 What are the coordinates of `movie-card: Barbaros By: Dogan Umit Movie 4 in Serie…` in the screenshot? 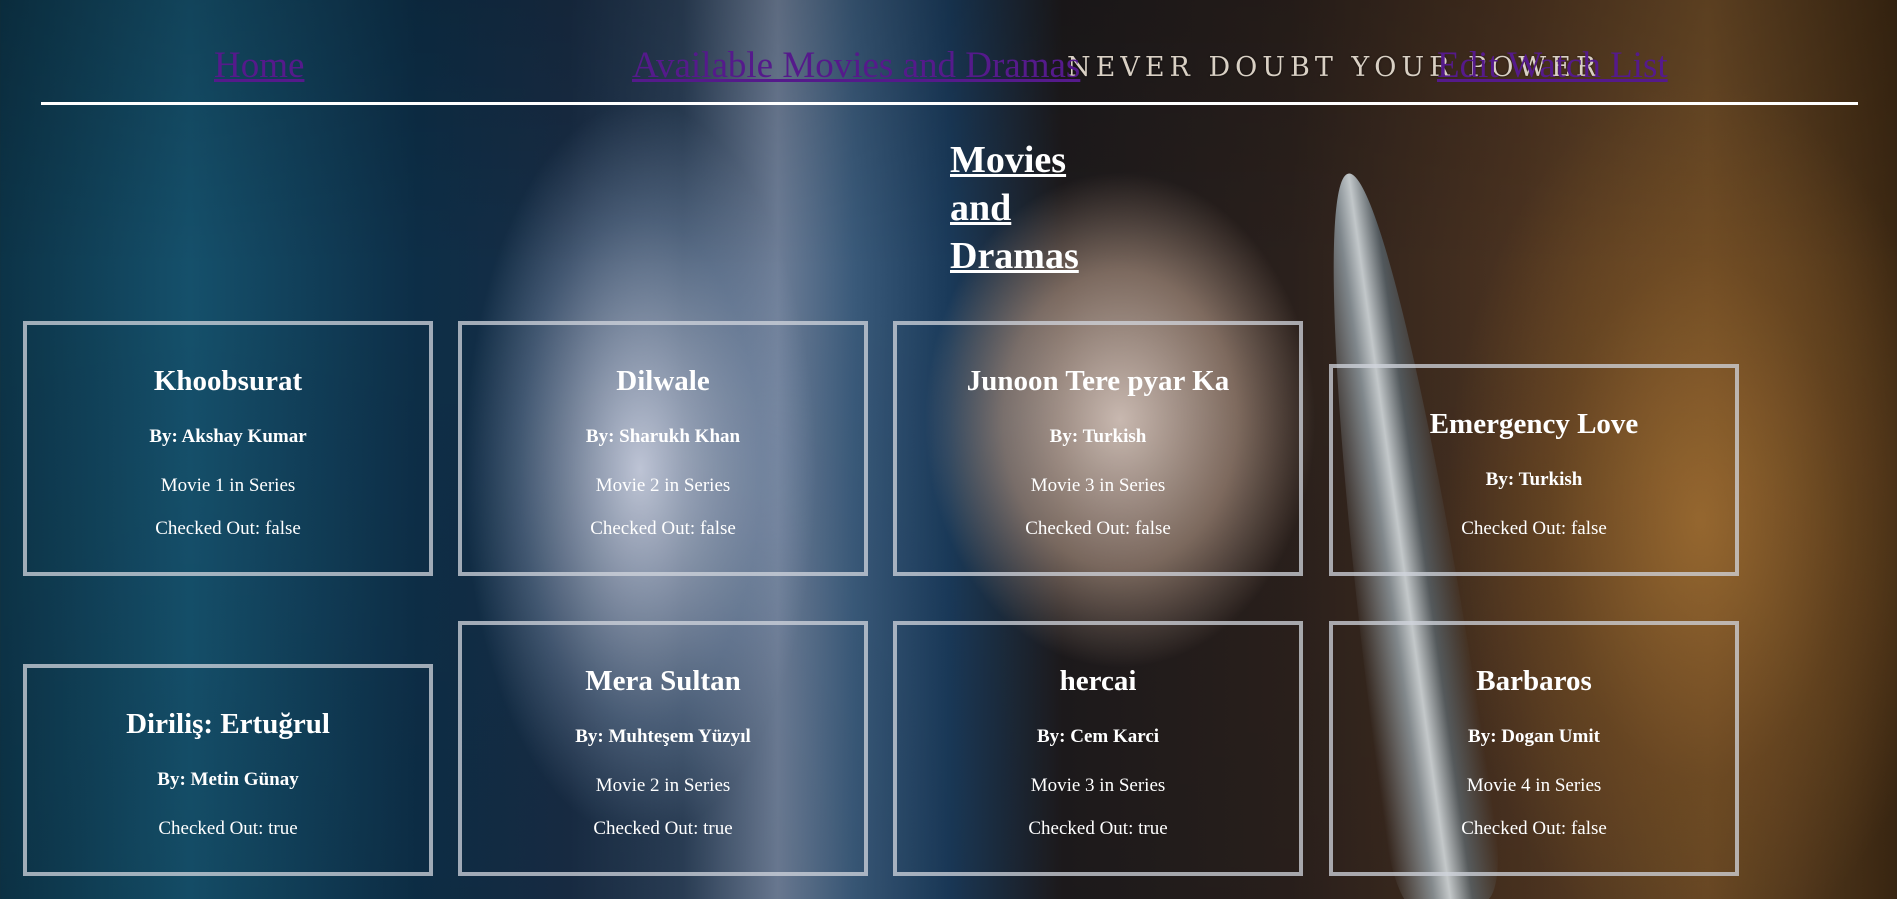 It's located at (1534, 748).